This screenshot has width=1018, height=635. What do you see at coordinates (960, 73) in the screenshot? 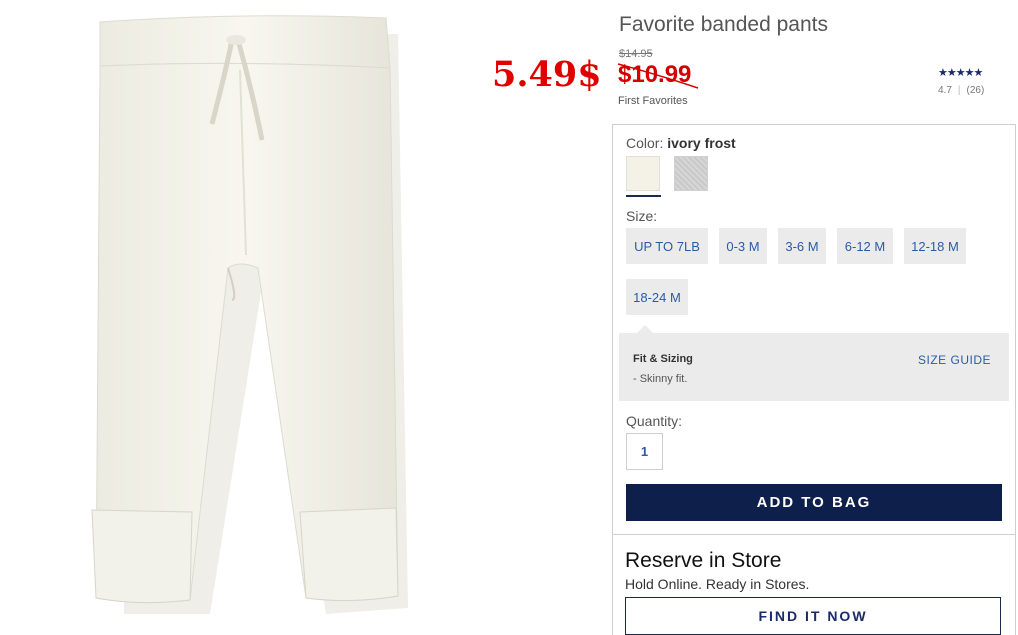
I see `star-rating-icon: ★★★★★` at bounding box center [960, 73].